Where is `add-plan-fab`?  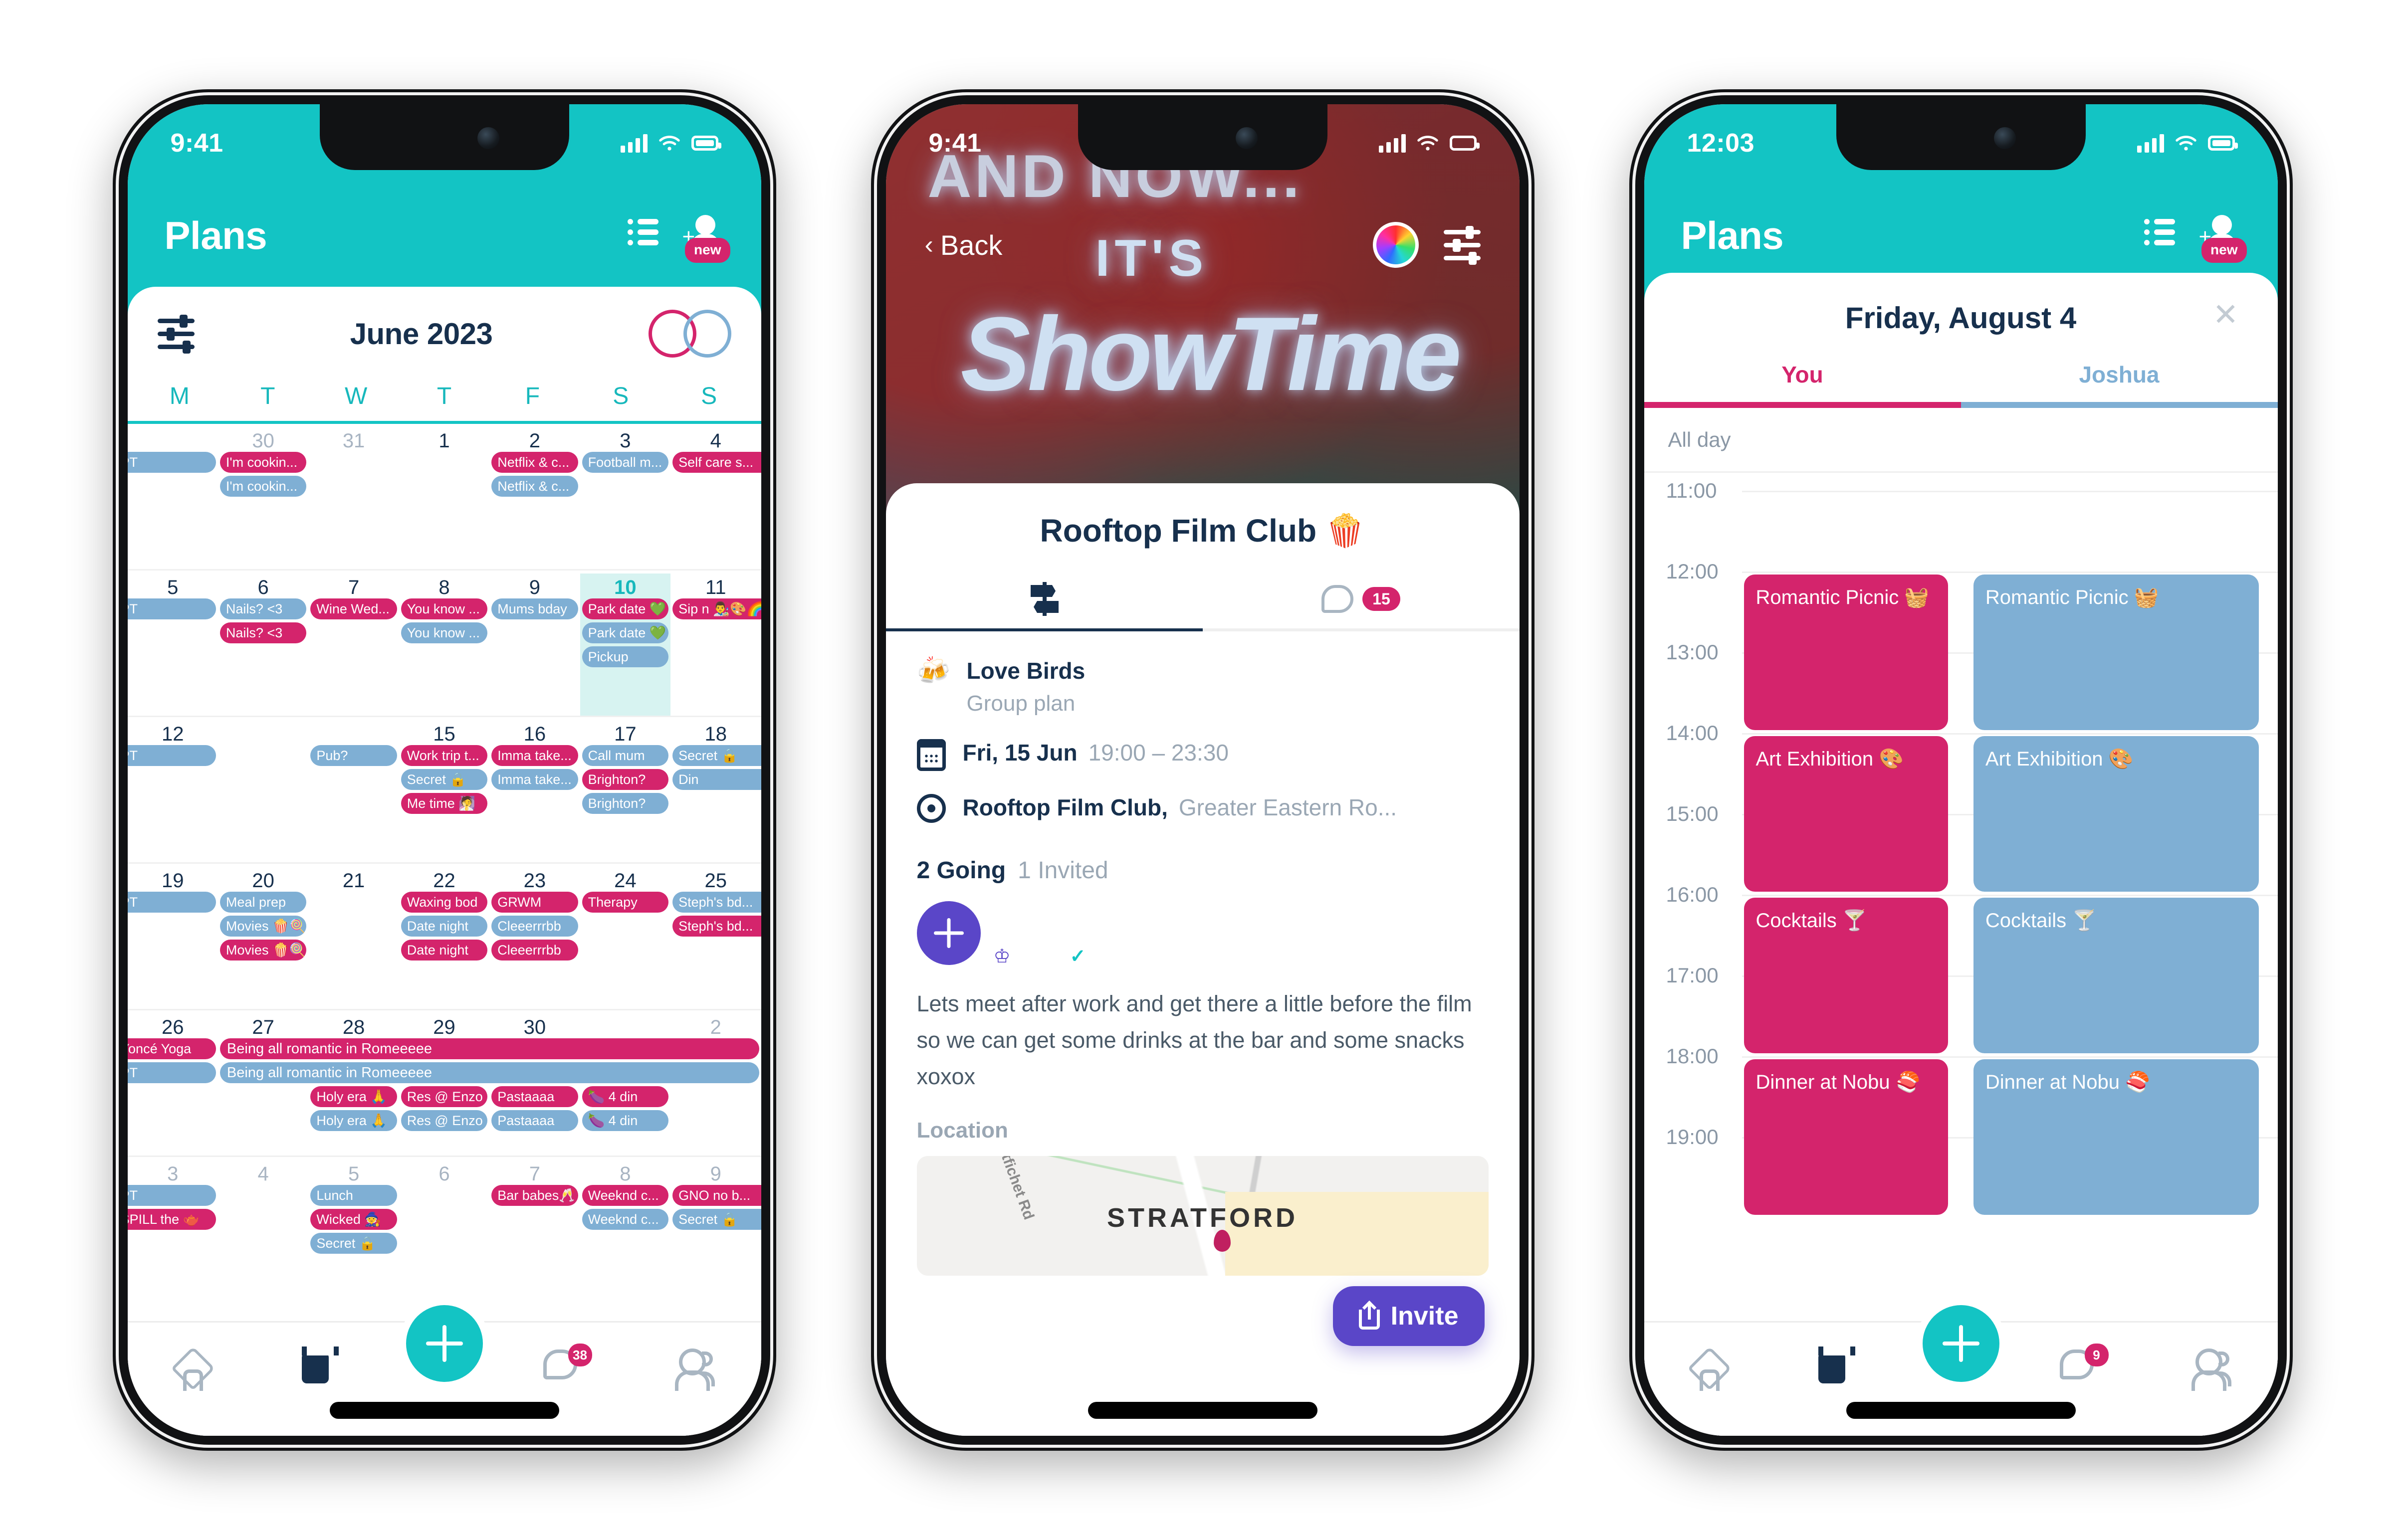
add-plan-fab is located at coordinates (1961, 1343).